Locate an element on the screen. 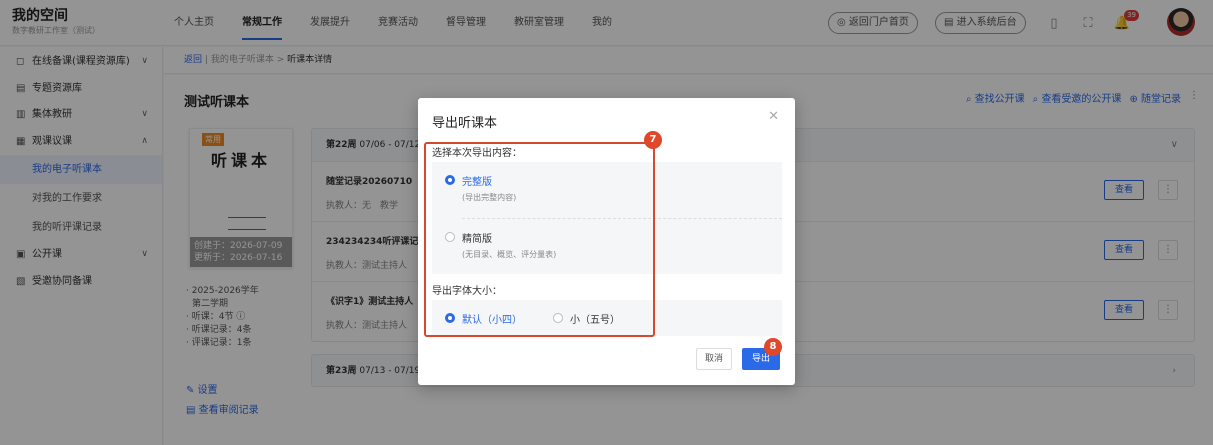 The image size is (1213, 445). close-icon: ✕ is located at coordinates (773, 116).